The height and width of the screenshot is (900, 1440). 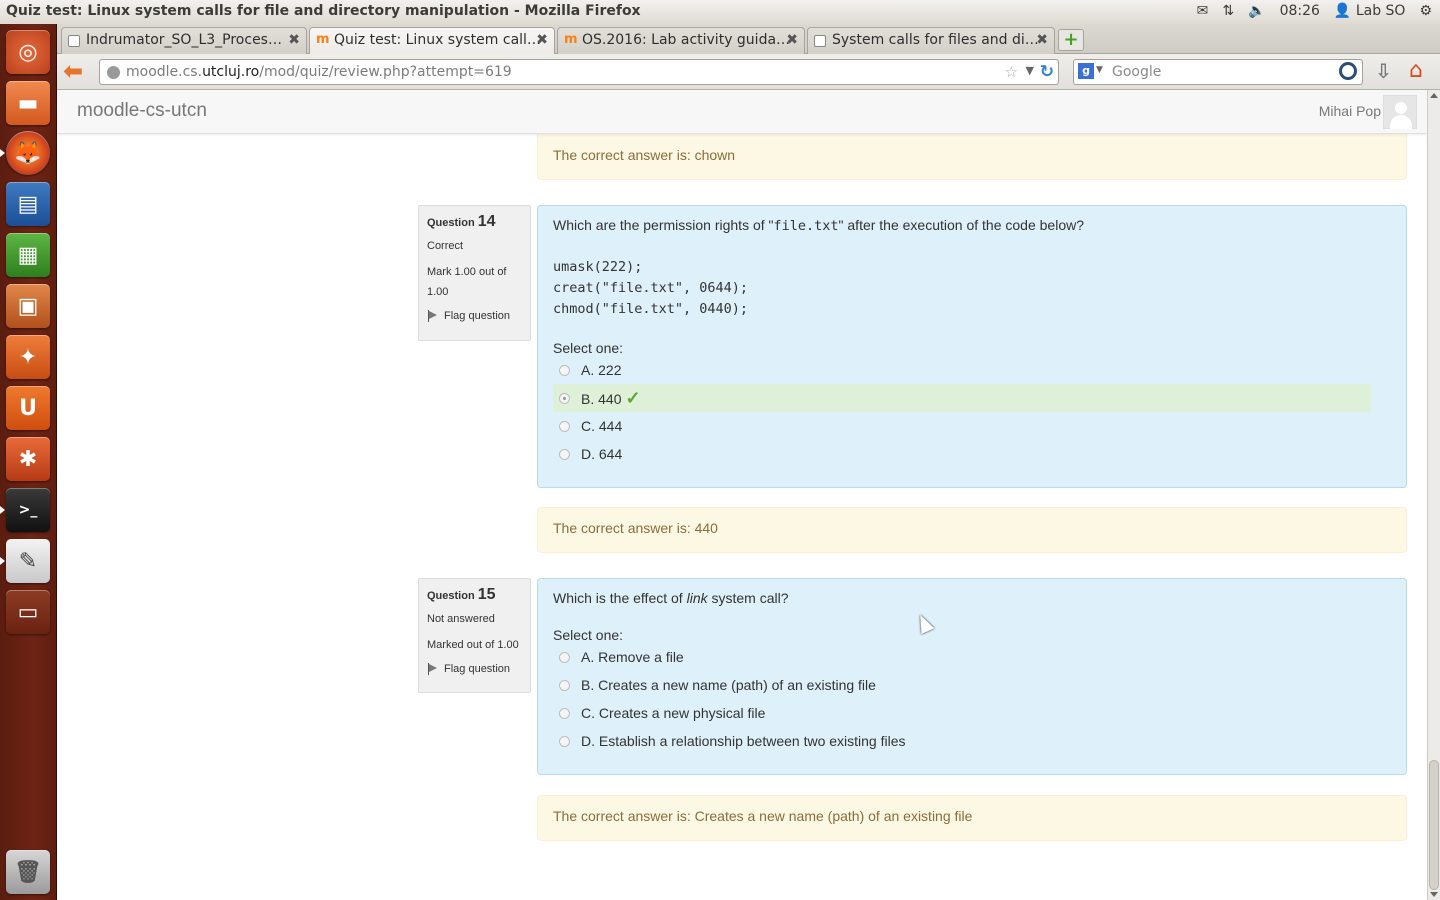 I want to click on question-state: Correct, so click(x=445, y=246).